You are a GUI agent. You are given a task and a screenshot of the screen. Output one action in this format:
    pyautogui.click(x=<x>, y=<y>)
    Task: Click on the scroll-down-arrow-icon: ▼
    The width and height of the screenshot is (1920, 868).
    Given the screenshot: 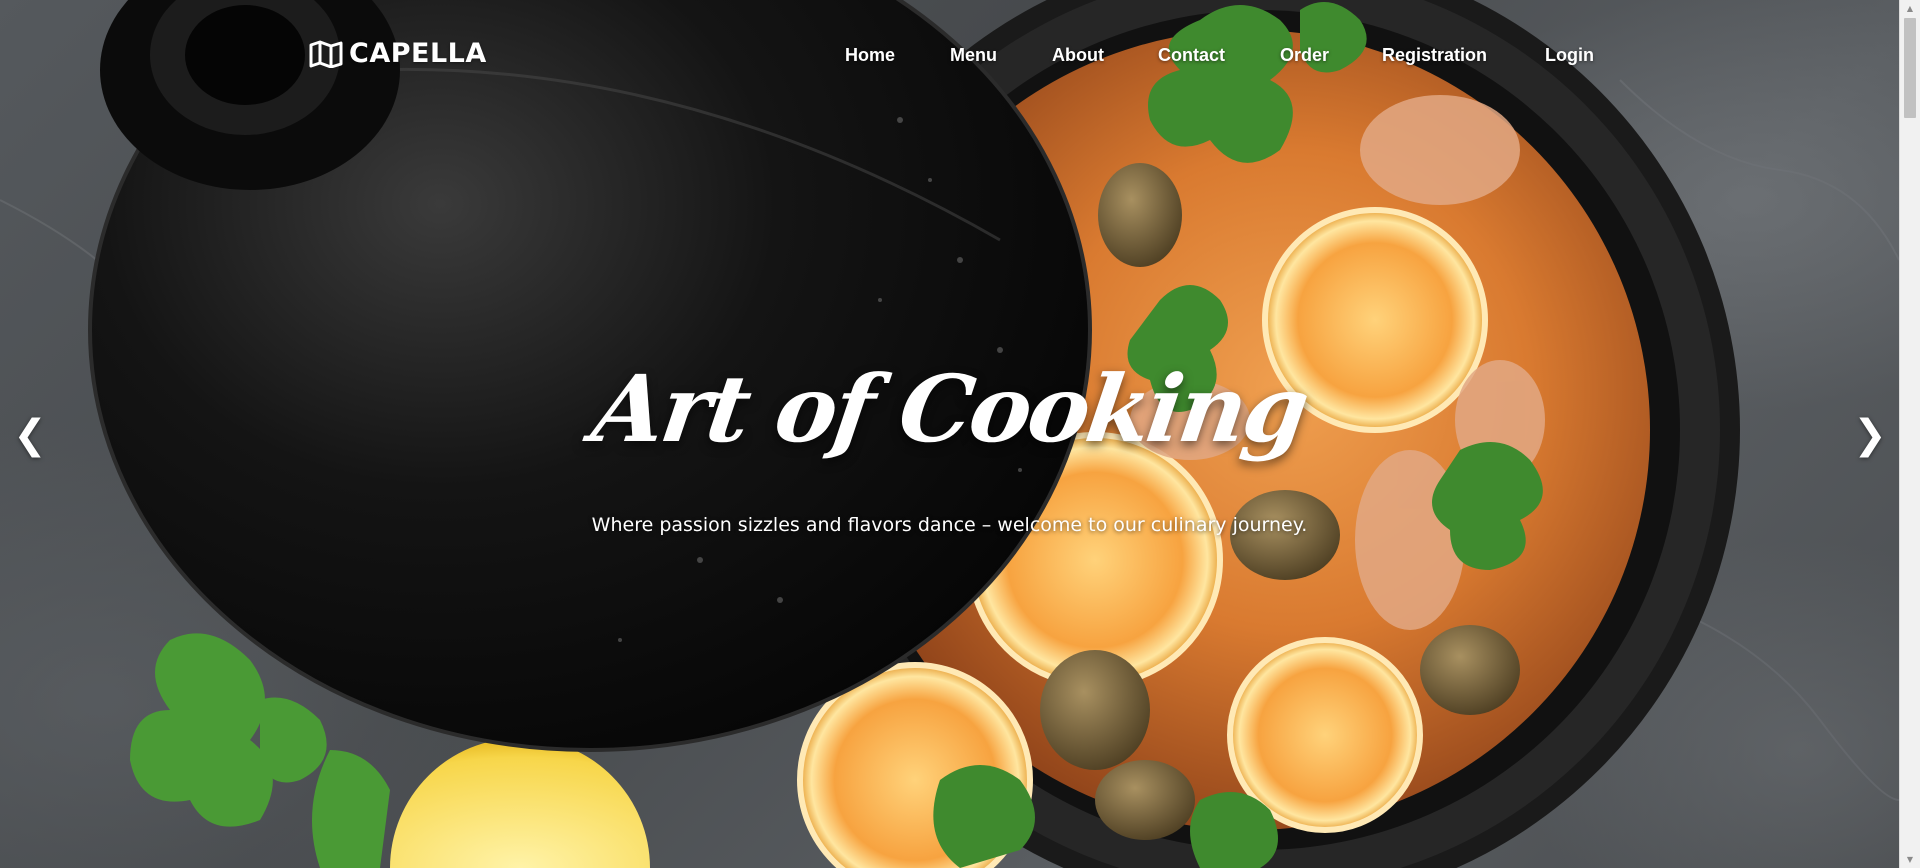 What is the action you would take?
    pyautogui.click(x=1910, y=859)
    